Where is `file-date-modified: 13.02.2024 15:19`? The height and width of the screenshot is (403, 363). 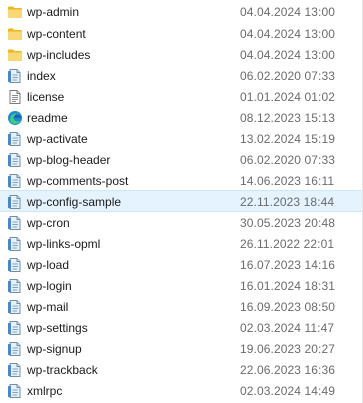 file-date-modified: 13.02.2024 15:19 is located at coordinates (288, 139).